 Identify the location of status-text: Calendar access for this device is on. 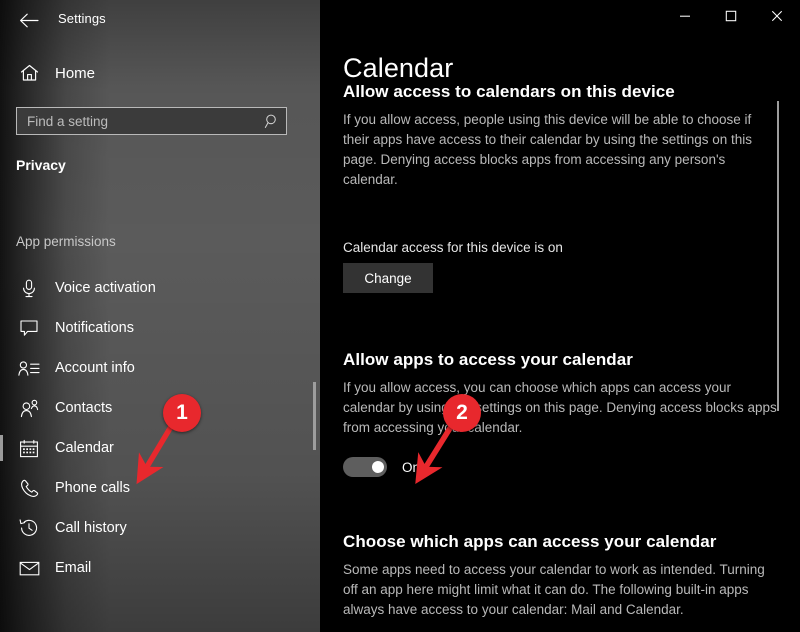
(453, 247).